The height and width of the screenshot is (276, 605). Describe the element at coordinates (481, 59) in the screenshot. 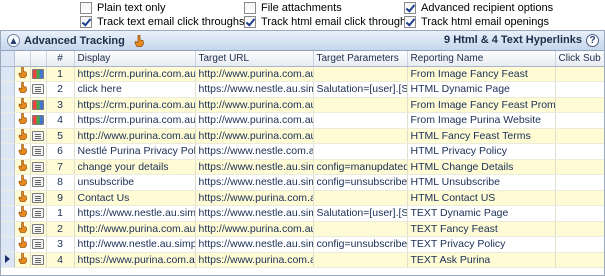

I see `column-header-reporting-name: Reporting Name` at that location.